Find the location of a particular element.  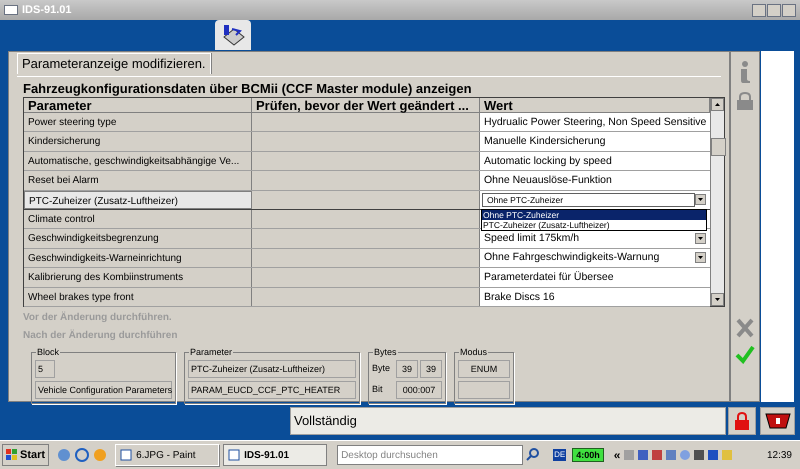

read-only-field: 5 is located at coordinates (45, 369).